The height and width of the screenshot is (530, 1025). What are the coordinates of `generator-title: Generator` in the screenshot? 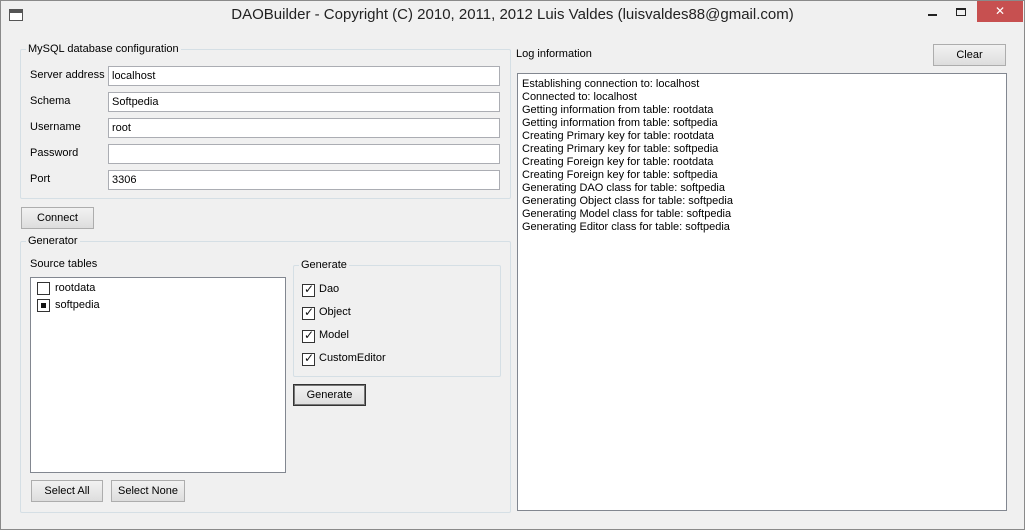 It's located at (53, 241).